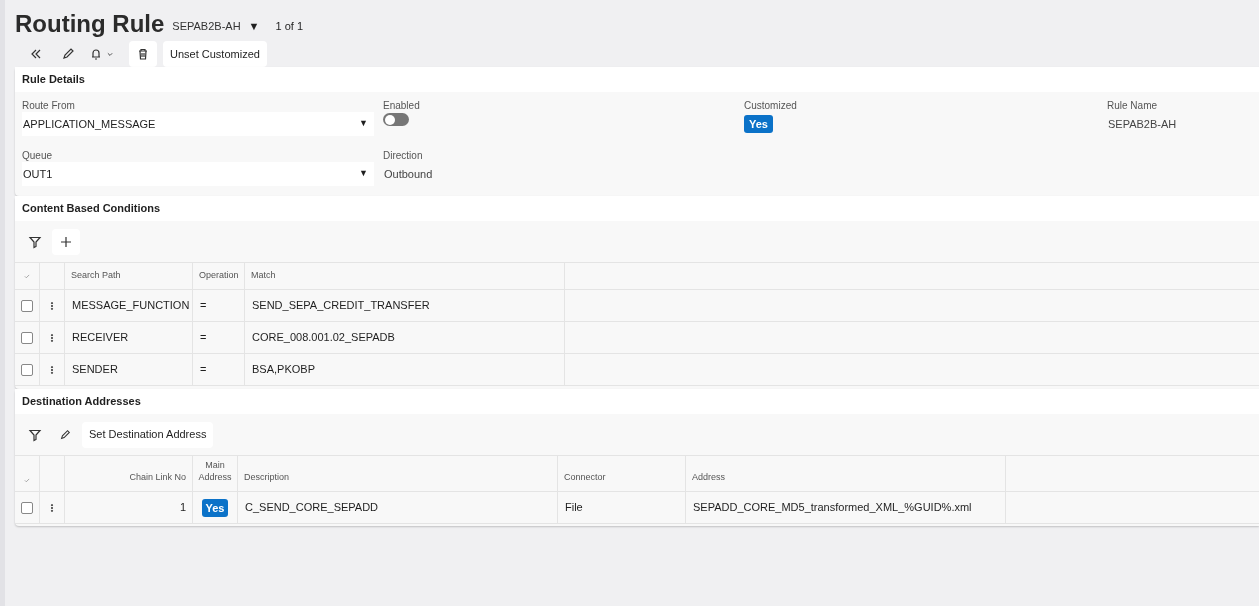  I want to click on add-button, so click(66, 241).